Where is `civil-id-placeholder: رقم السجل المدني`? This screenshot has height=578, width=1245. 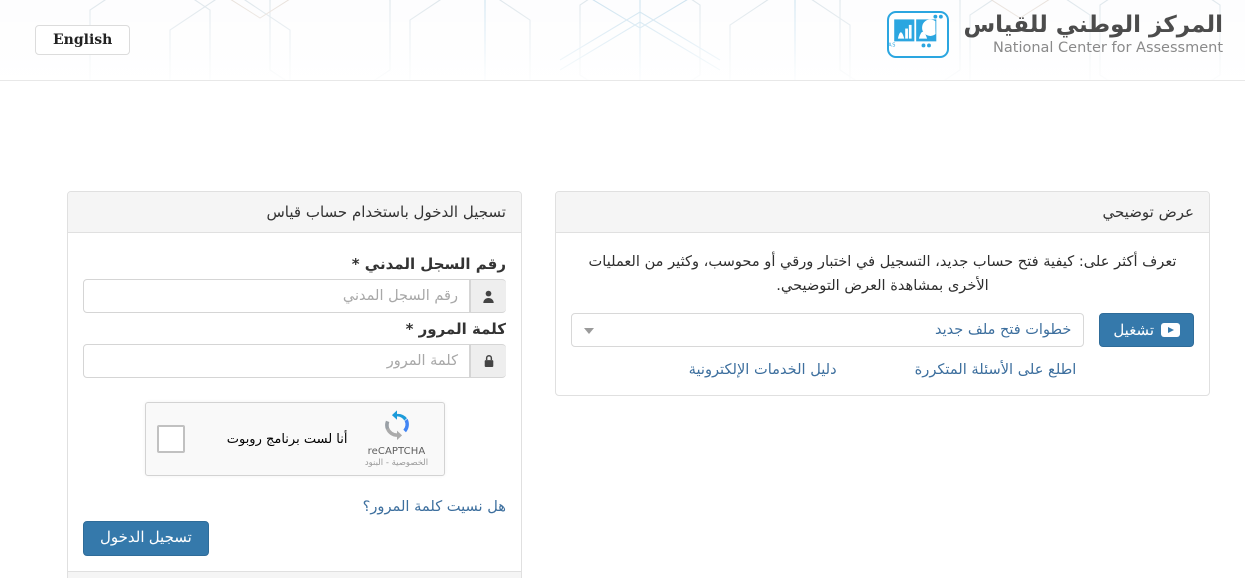 civil-id-placeholder: رقم السجل المدني is located at coordinates (400, 296).